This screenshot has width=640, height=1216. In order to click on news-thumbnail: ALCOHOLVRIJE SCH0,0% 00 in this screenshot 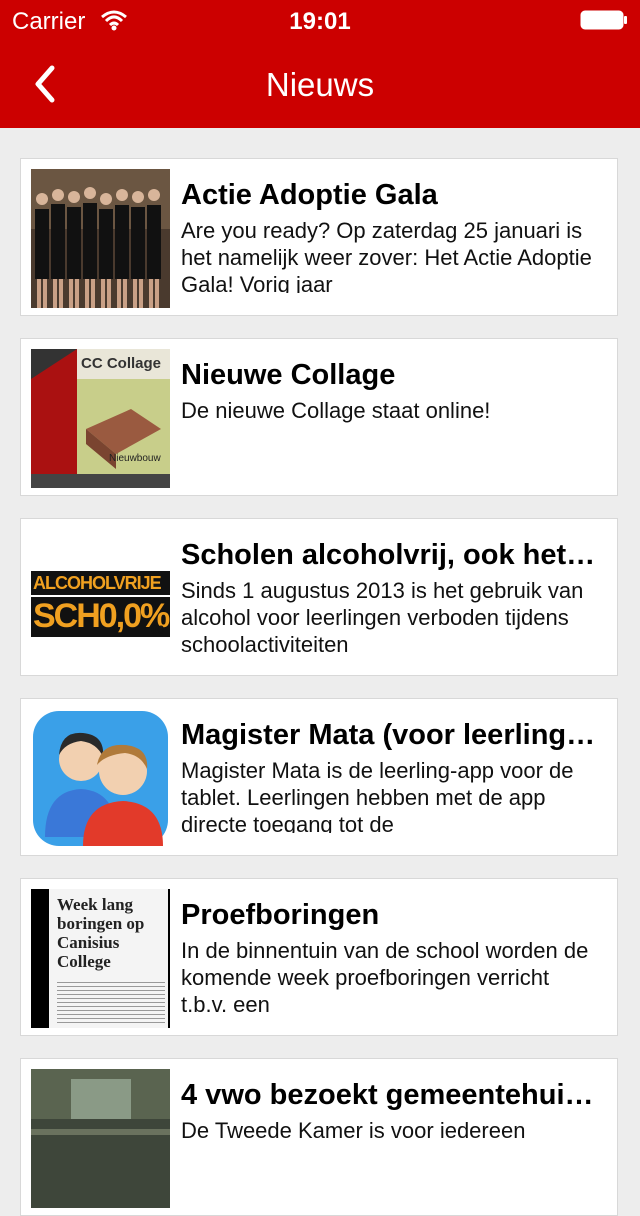, I will do `click(100, 598)`.